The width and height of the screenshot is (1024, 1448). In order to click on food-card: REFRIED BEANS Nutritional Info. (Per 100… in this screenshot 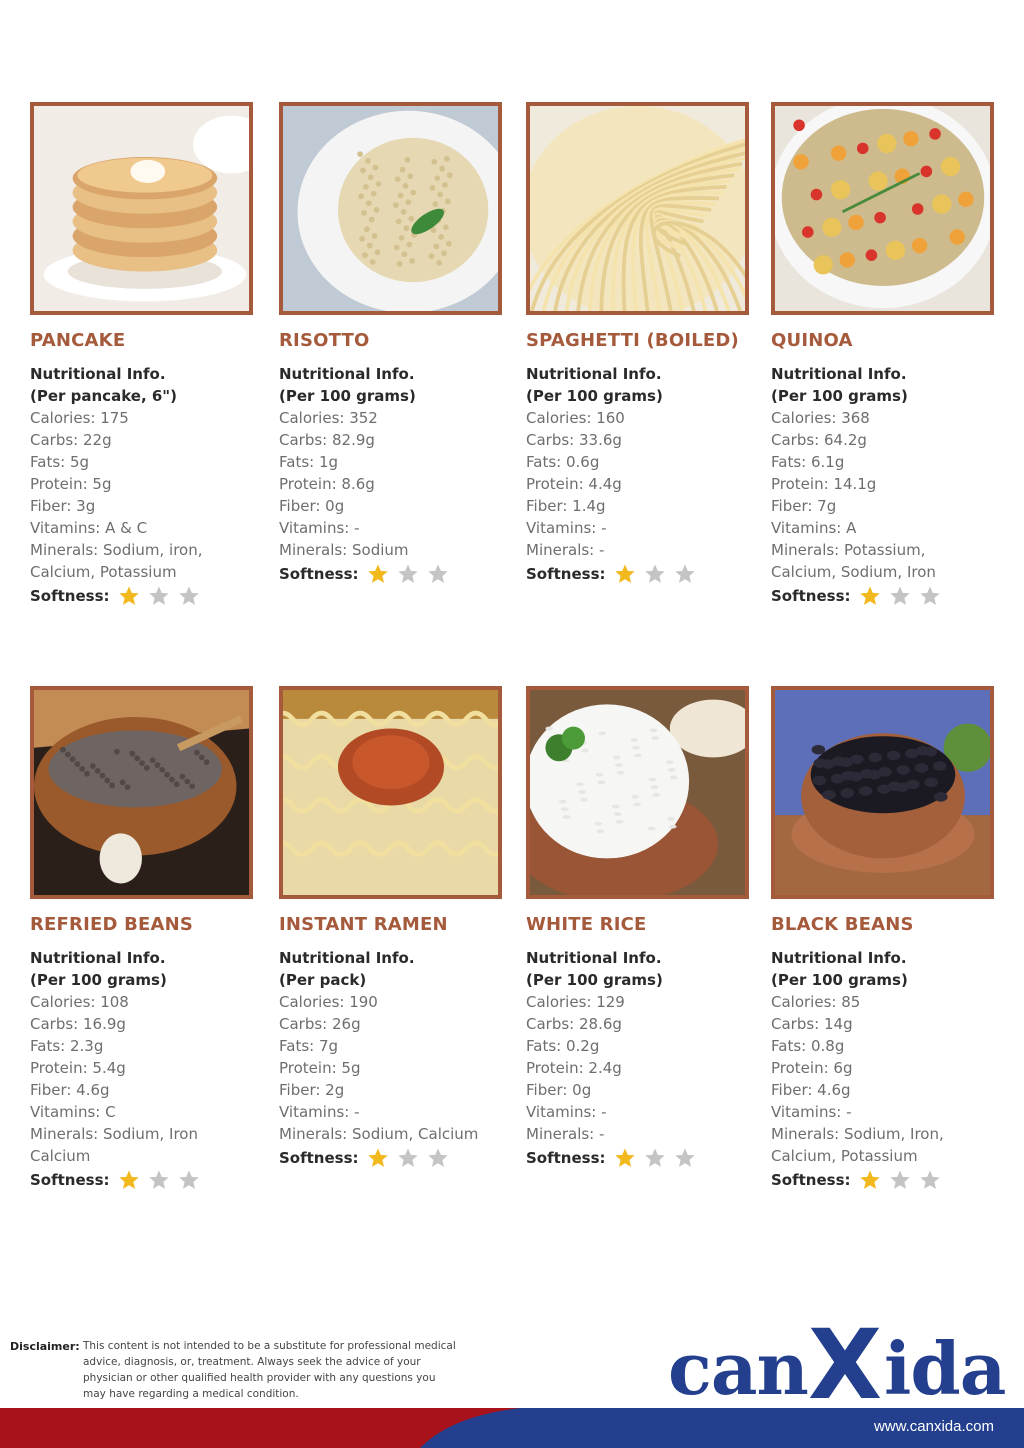, I will do `click(145, 939)`.